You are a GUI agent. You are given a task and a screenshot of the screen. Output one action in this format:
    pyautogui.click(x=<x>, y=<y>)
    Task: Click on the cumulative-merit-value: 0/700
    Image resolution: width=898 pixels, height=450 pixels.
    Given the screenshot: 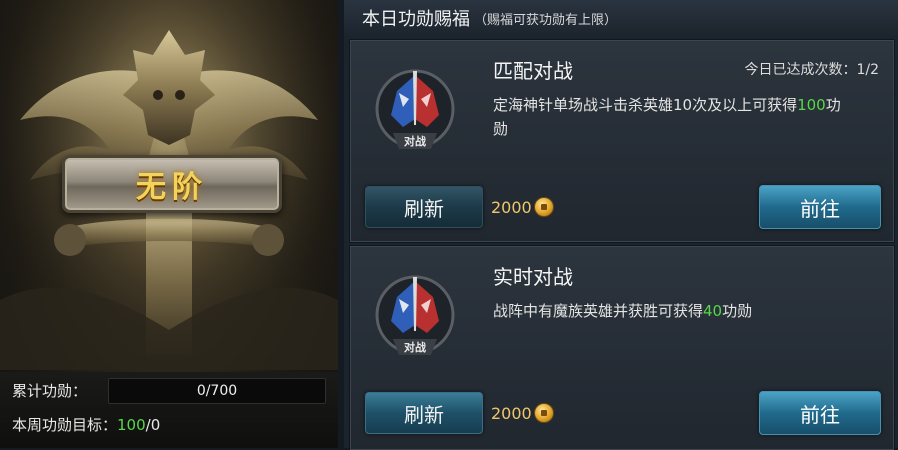 What is the action you would take?
    pyautogui.click(x=217, y=391)
    